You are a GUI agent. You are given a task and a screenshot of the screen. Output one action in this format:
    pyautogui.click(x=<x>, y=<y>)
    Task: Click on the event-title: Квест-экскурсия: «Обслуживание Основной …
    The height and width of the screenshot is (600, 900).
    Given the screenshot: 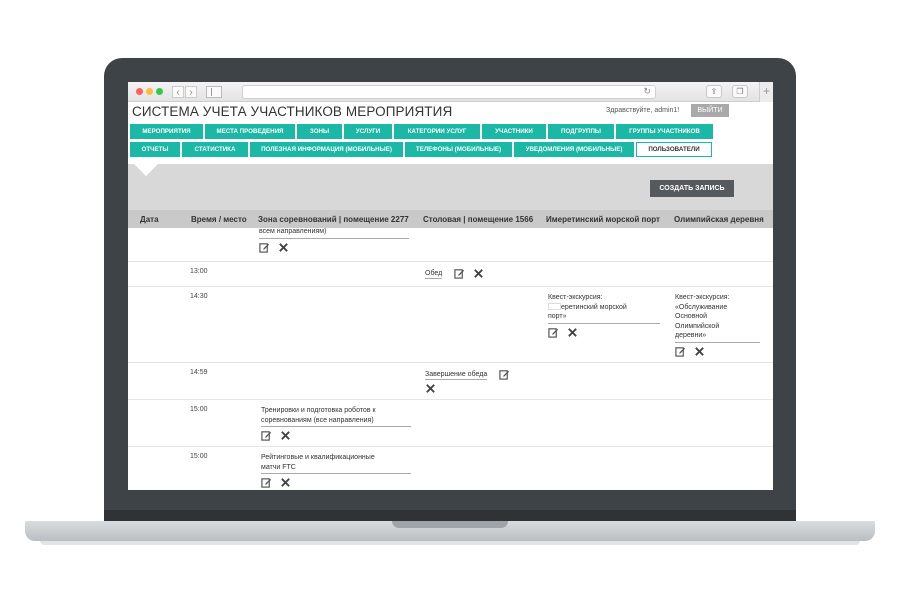 What is the action you would take?
    pyautogui.click(x=717, y=318)
    